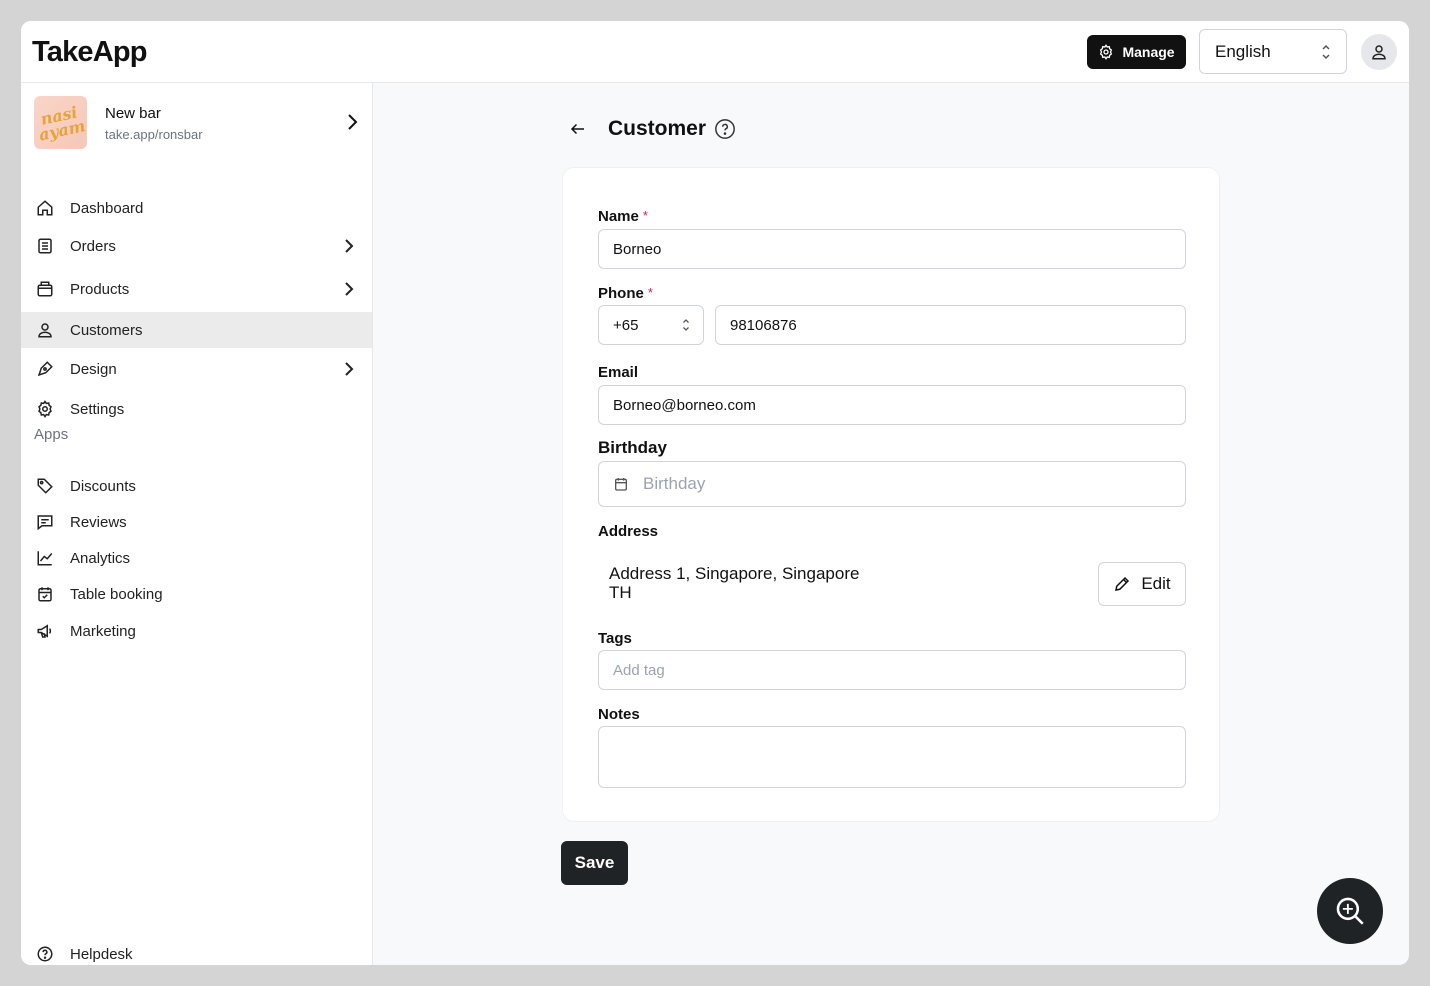 Image resolution: width=1430 pixels, height=986 pixels. What do you see at coordinates (196, 594) in the screenshot?
I see `sidebar-item-table-booking: Table booking` at bounding box center [196, 594].